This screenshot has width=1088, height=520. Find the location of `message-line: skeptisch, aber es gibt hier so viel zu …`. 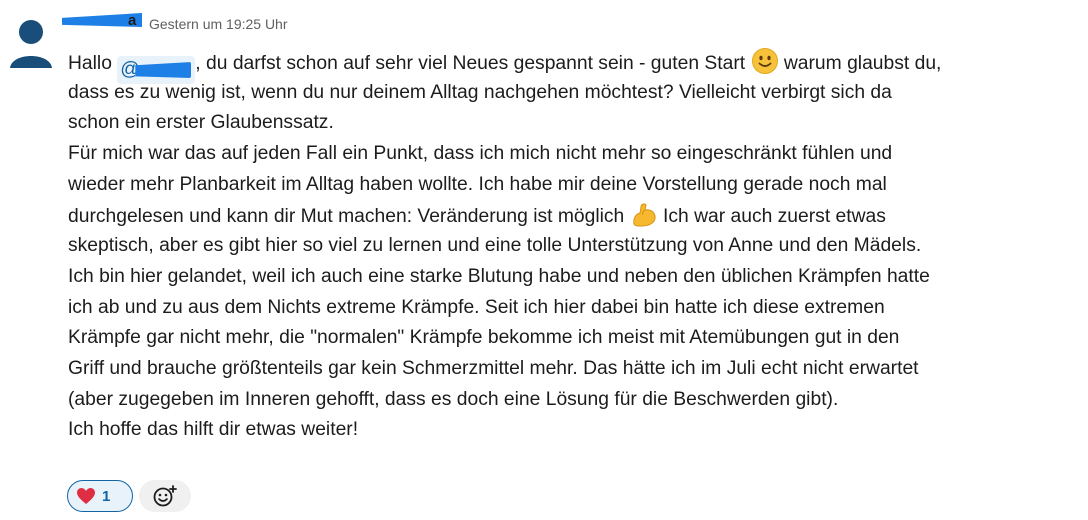

message-line: skeptisch, aber es gibt hier so viel zu … is located at coordinates (495, 246).